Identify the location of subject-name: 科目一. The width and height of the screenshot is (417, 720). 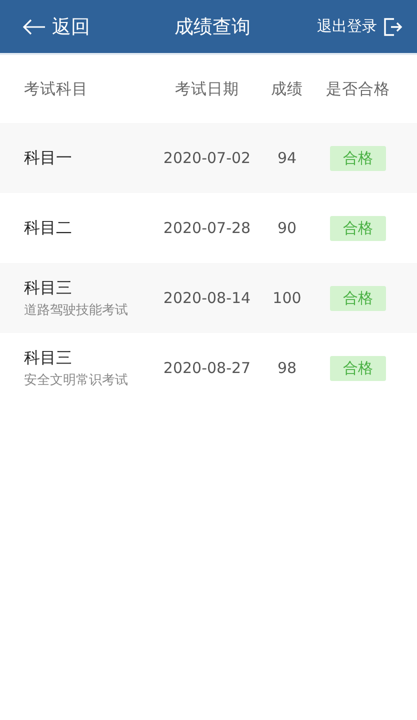
(48, 158).